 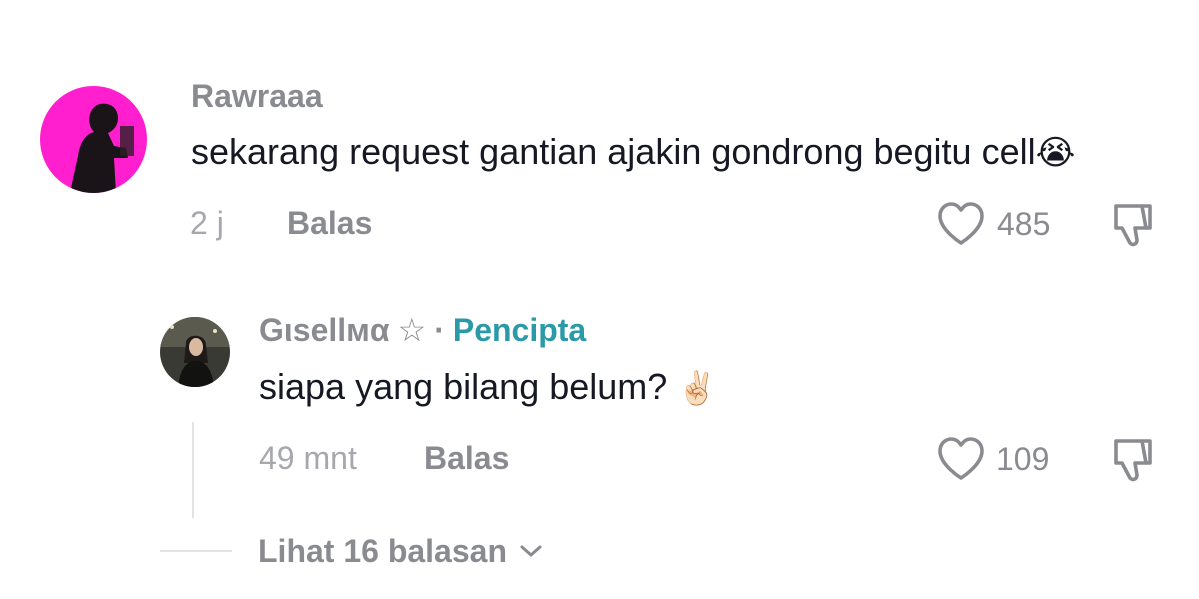 What do you see at coordinates (531, 551) in the screenshot?
I see `chevron-down-icon` at bounding box center [531, 551].